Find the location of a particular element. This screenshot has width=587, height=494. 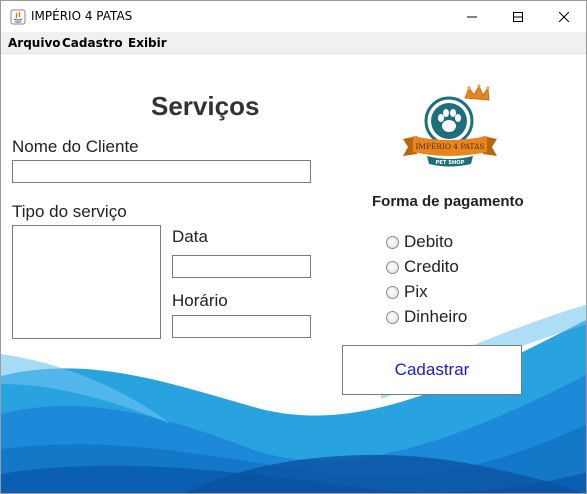

payment-option-debito: Debito is located at coordinates (419, 242).